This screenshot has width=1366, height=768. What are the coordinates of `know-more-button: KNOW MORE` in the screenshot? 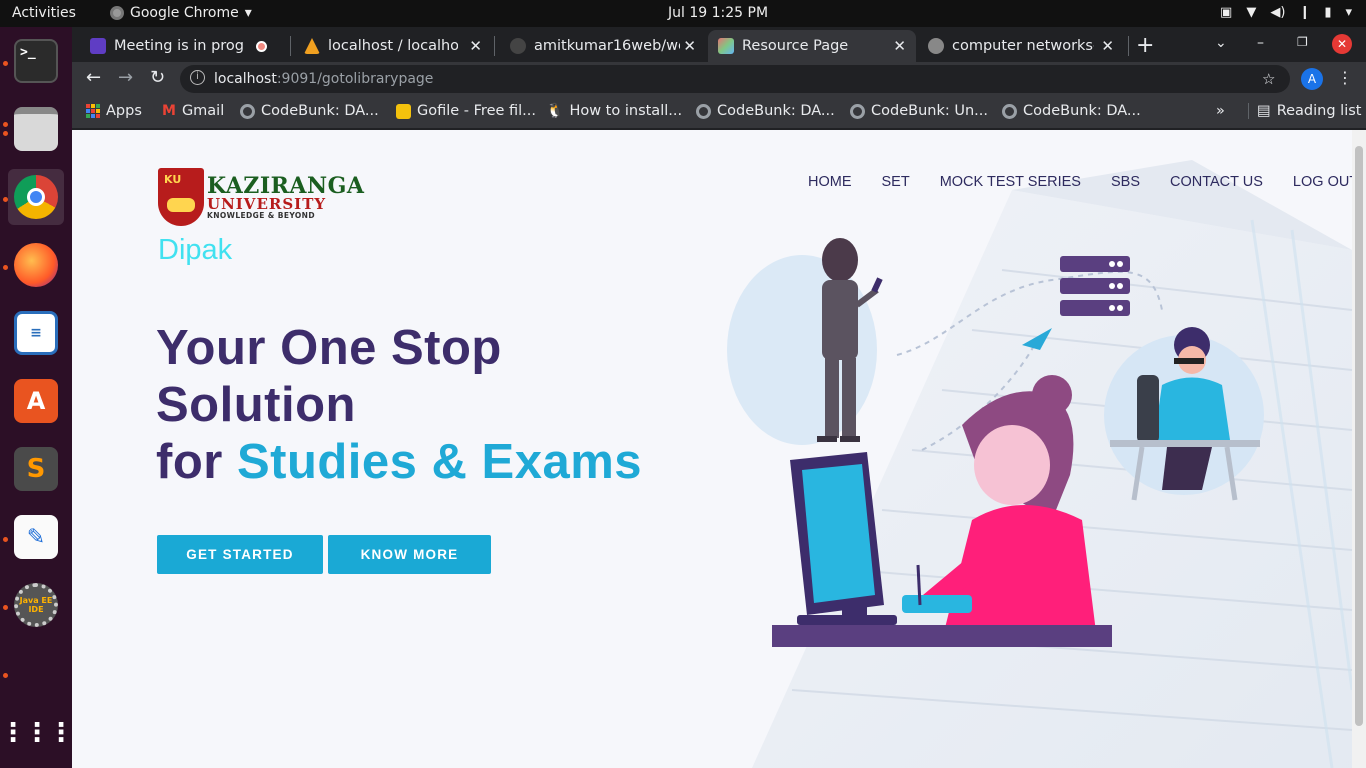 It's located at (409, 554).